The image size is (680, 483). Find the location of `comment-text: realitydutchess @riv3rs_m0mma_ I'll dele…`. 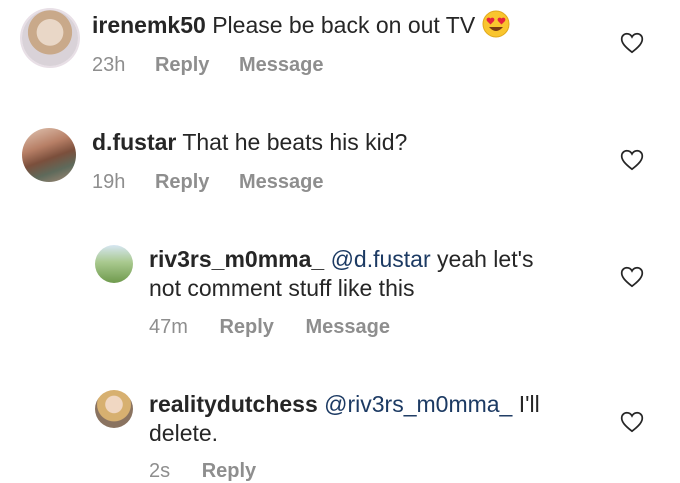

comment-text: realitydutchess @riv3rs_m0mma_ I'll dele… is located at coordinates (344, 419).